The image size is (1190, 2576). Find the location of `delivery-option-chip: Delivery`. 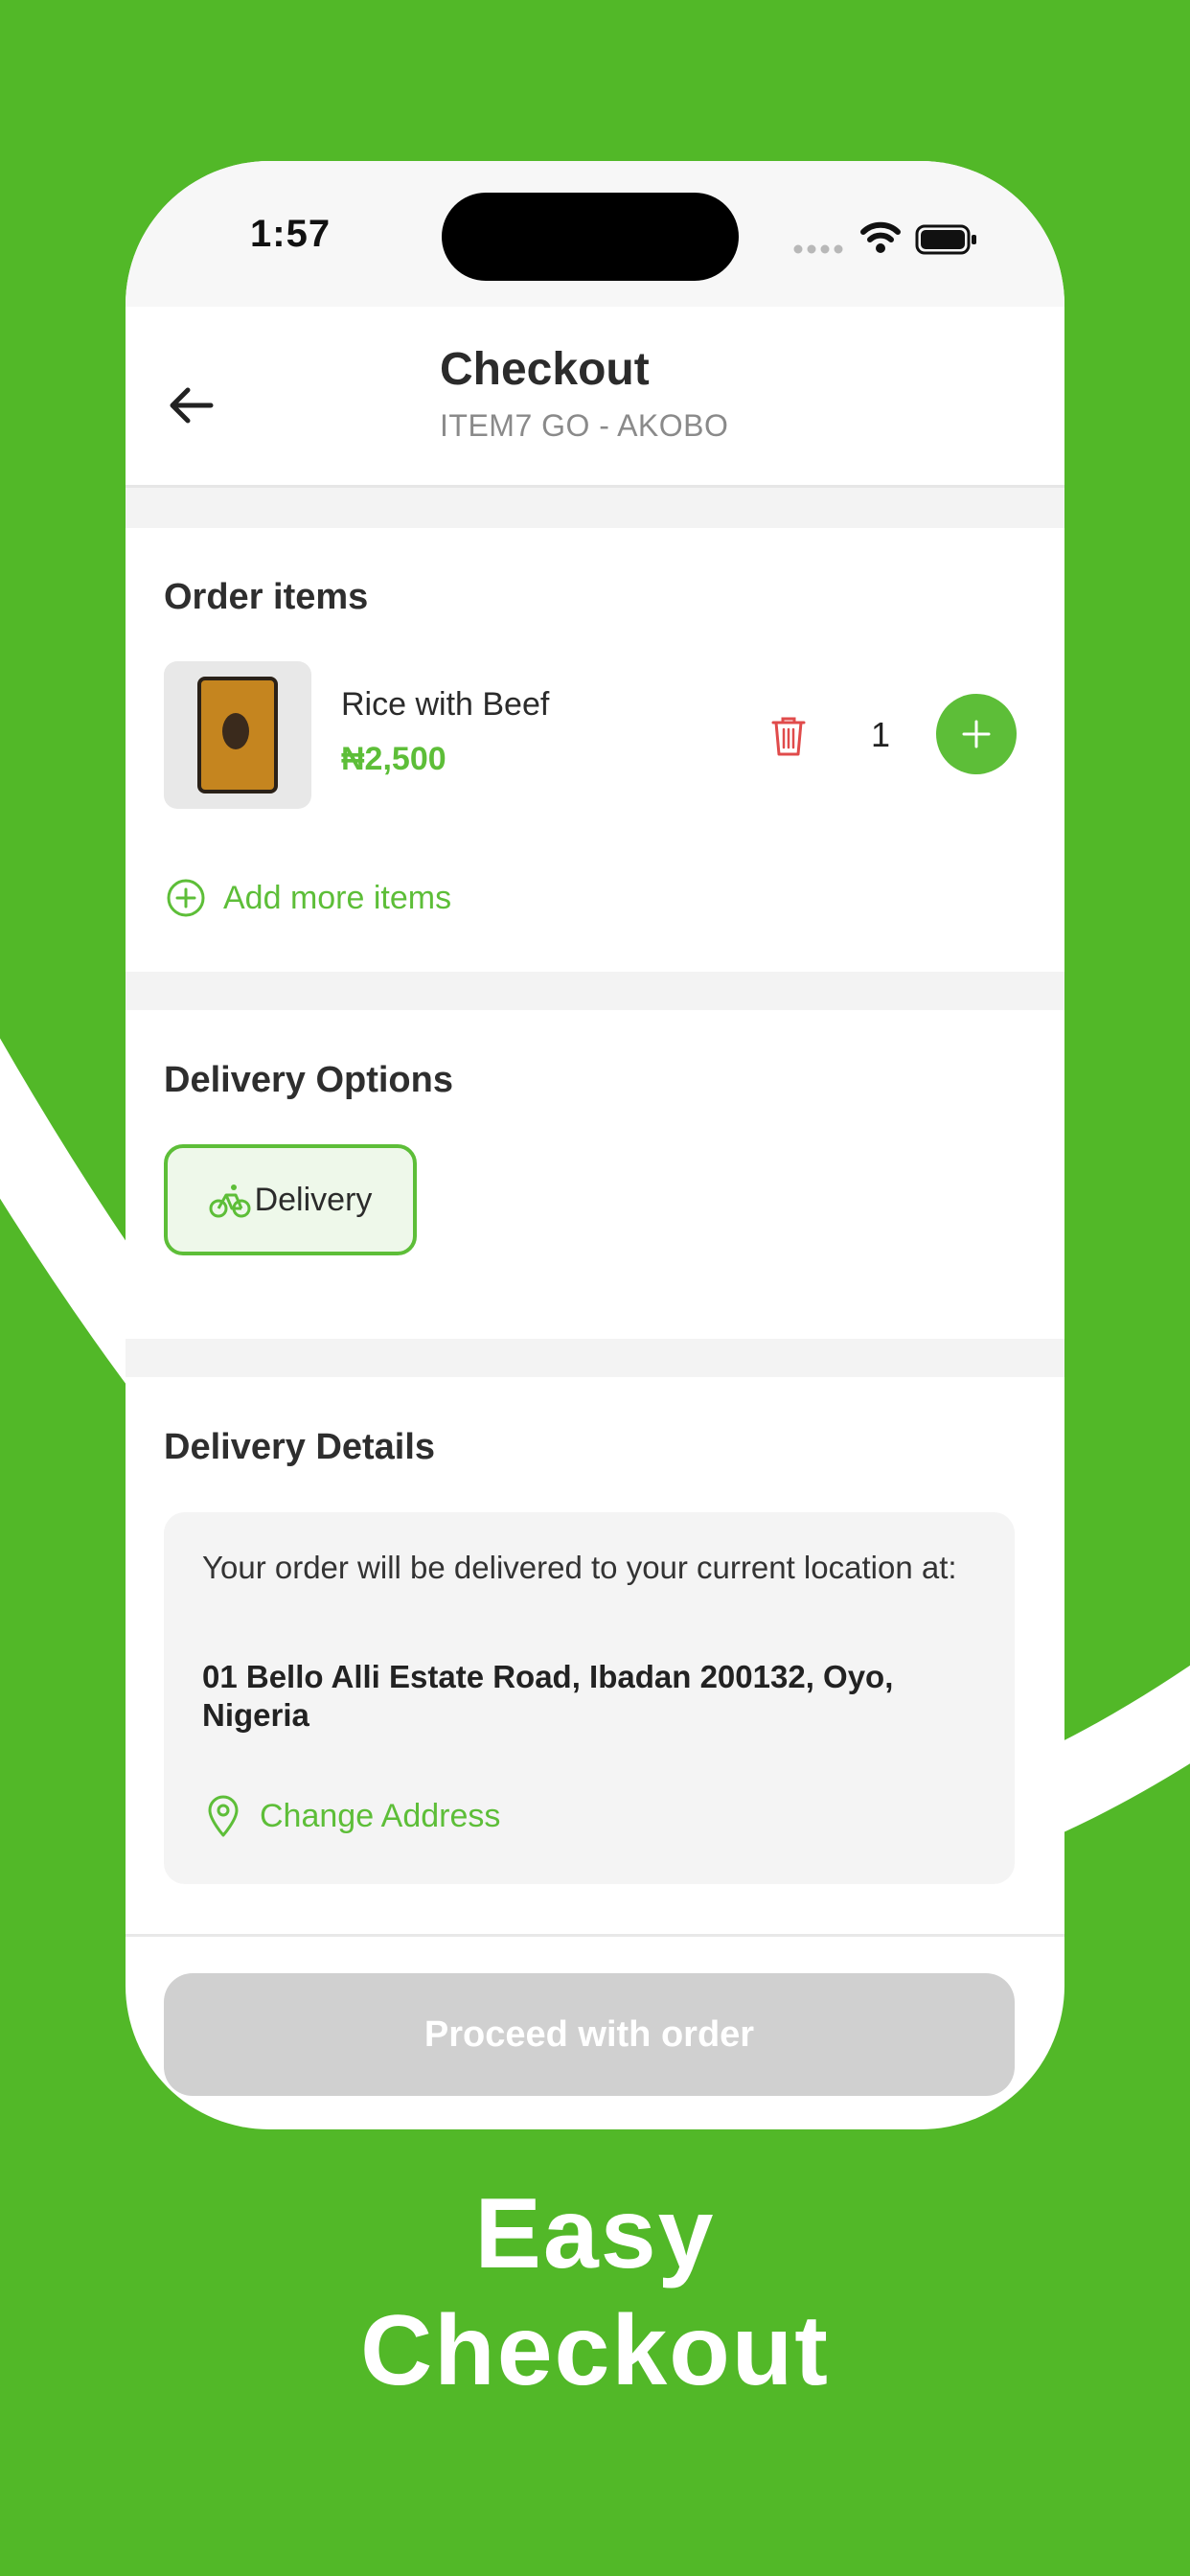

delivery-option-chip: Delivery is located at coordinates (290, 1199).